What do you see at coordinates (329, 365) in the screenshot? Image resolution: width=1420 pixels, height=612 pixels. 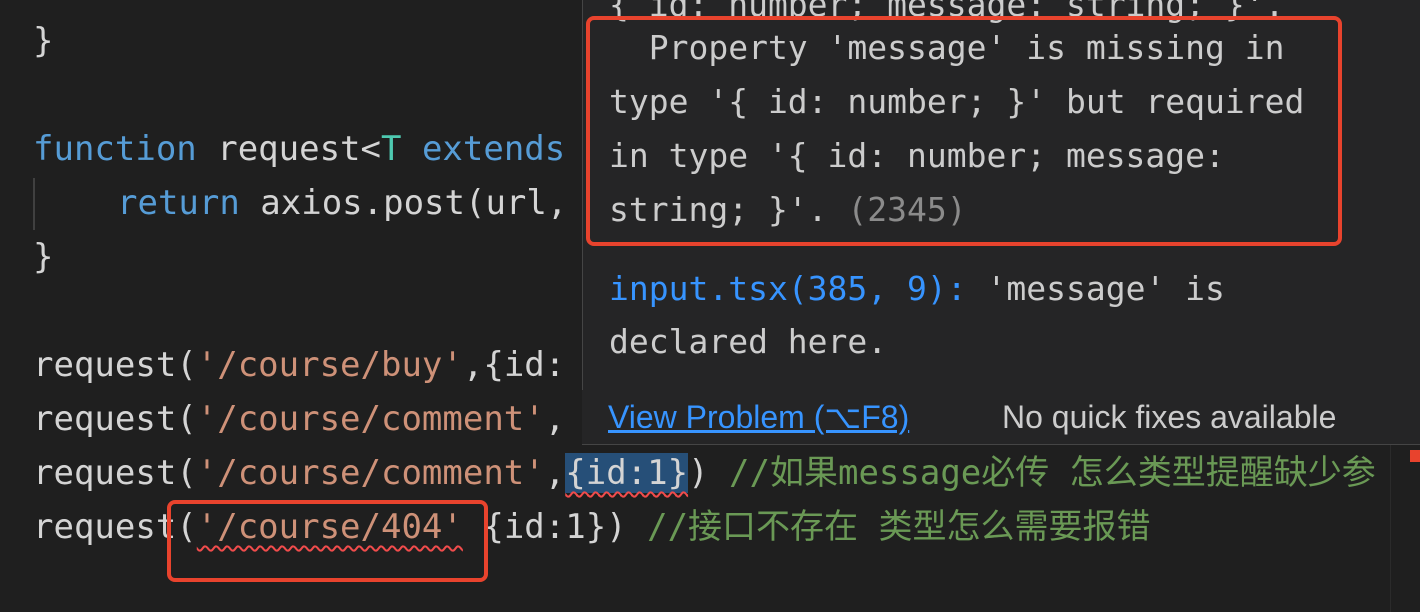 I see `code-string: '/course/buy'` at bounding box center [329, 365].